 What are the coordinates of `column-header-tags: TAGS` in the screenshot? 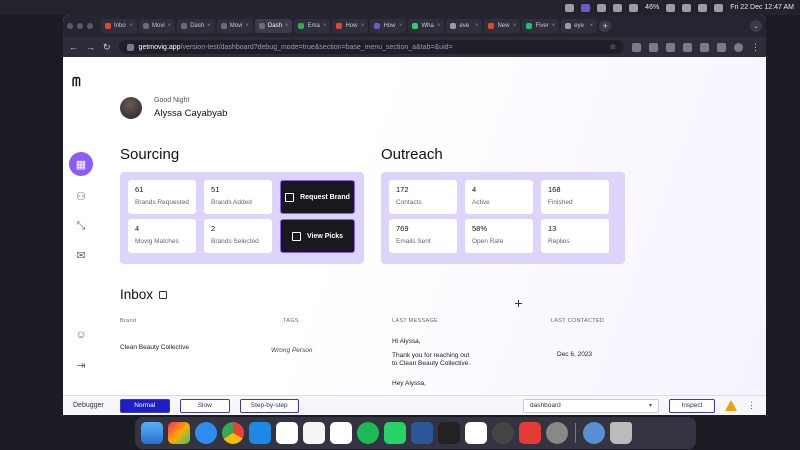 It's located at (291, 321).